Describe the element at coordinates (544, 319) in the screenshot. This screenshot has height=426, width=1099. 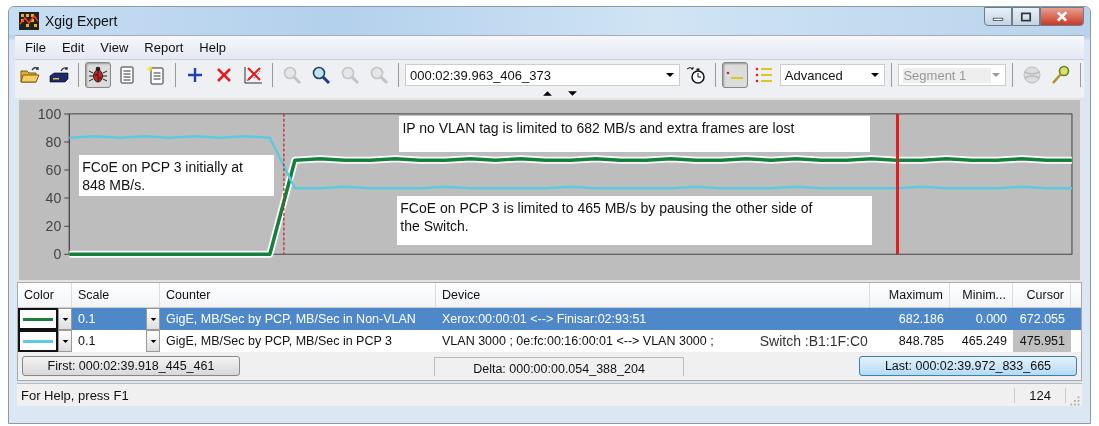
I see `table-cell-text: Xerox:00:00:01 <--> Finisar:02:93:51` at that location.